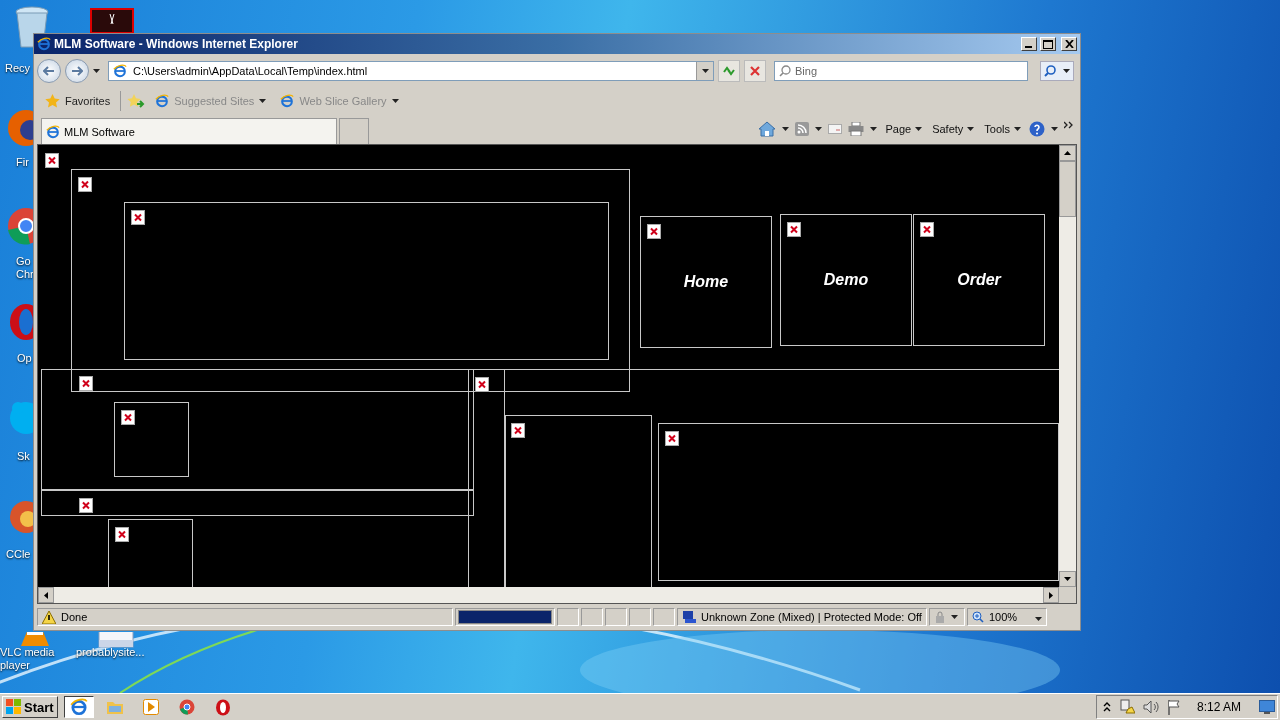  I want to click on command-menu: Safety, so click(953, 129).